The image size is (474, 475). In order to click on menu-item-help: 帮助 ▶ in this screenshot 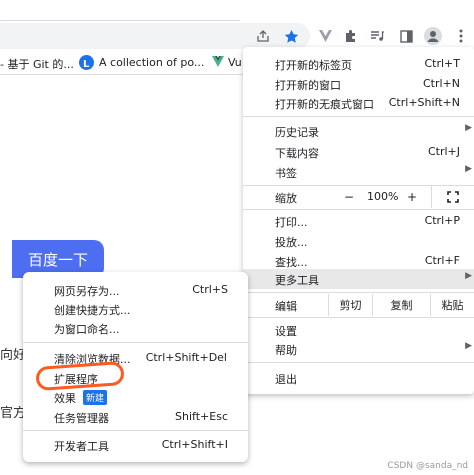, I will do `click(358, 349)`.